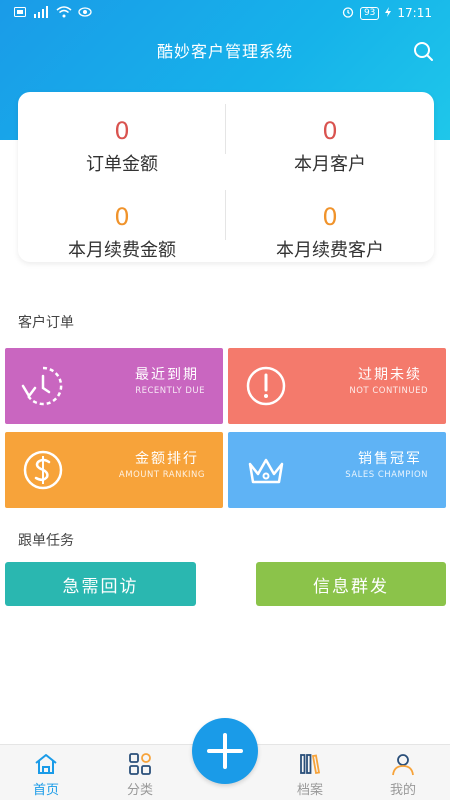  I want to click on category-grid-icon, so click(140, 764).